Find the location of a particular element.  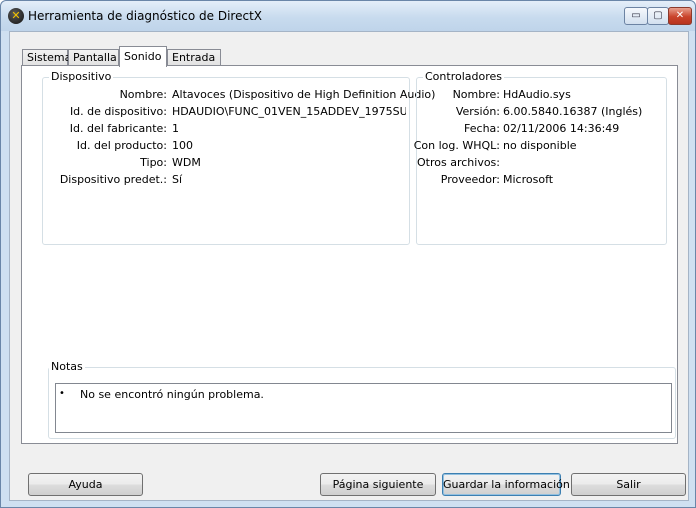

driver-name-label: Nombre: is located at coordinates (476, 94).